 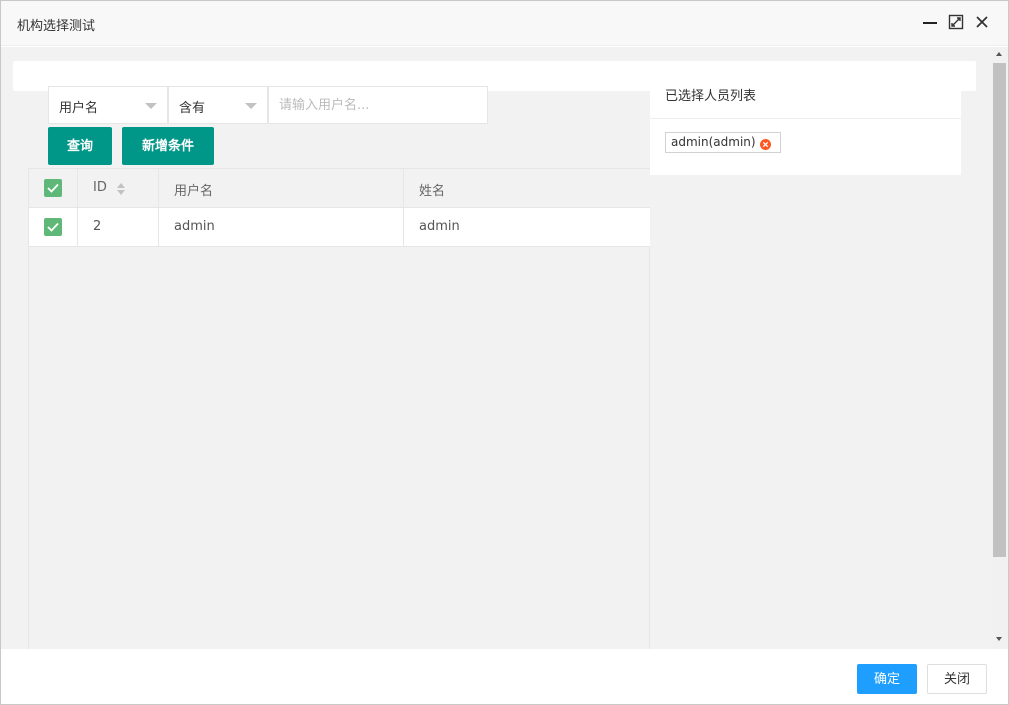 I want to click on cell-id-value: 2, so click(x=97, y=226).